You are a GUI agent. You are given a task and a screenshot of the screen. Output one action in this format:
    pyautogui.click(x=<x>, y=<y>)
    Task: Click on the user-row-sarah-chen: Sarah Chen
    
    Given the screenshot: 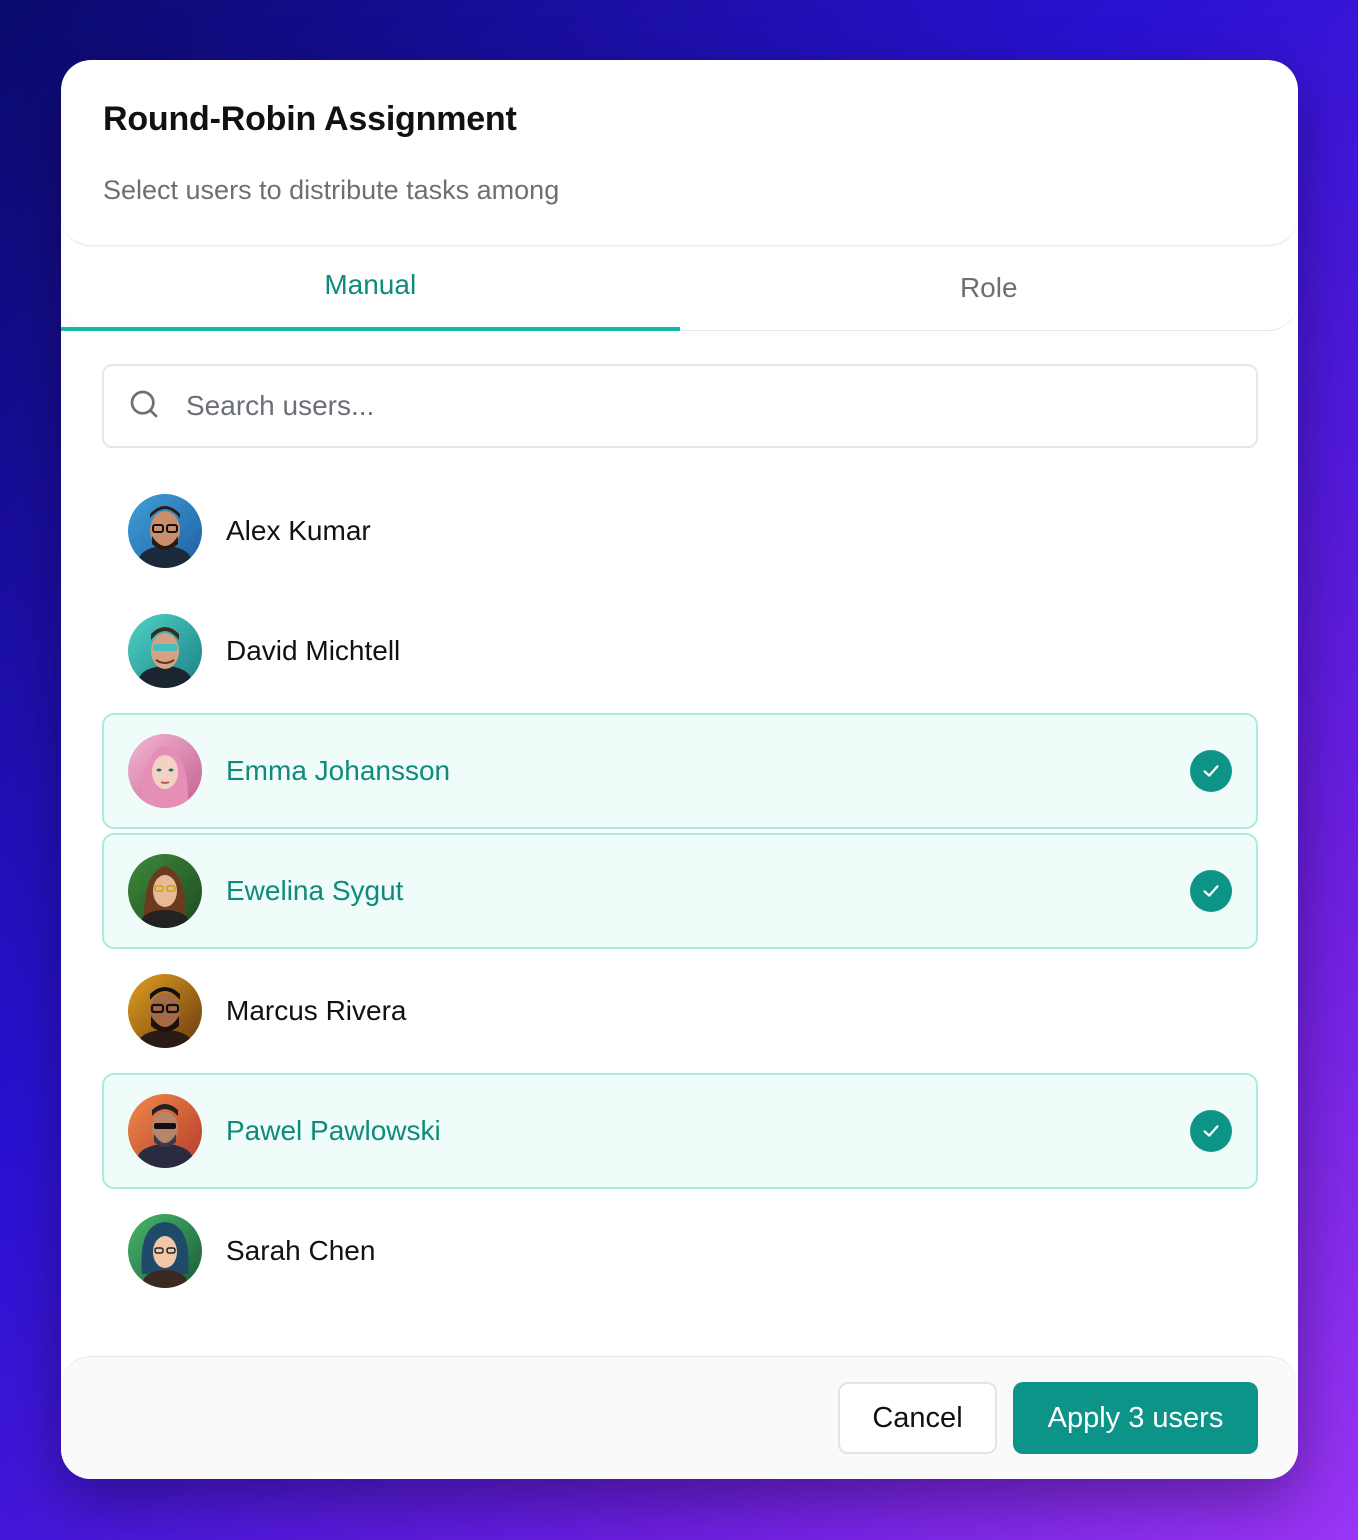 What is the action you would take?
    pyautogui.click(x=680, y=1251)
    